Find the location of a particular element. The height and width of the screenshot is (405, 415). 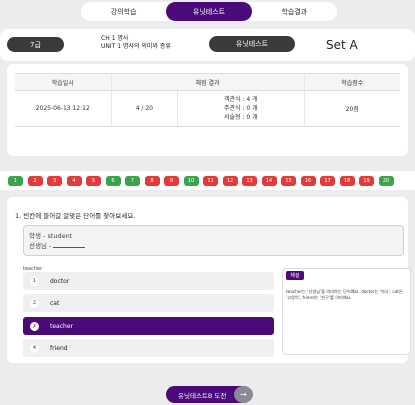

subjective-count: 주관식 : 0 개 is located at coordinates (241, 108).